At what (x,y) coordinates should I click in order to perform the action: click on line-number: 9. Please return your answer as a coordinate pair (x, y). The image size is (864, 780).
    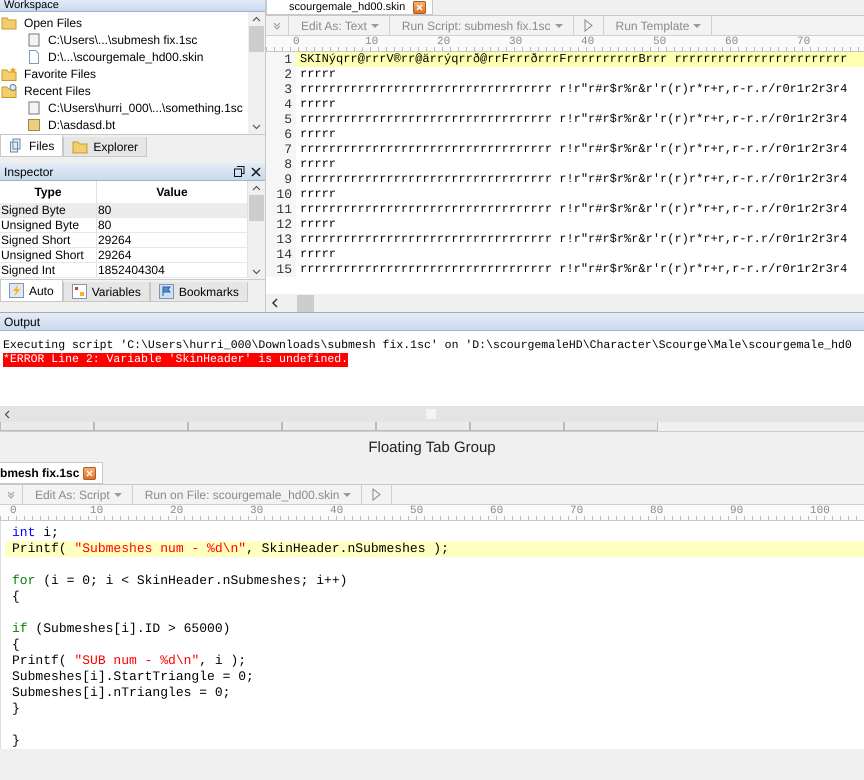
    Looking at the image, I should click on (281, 179).